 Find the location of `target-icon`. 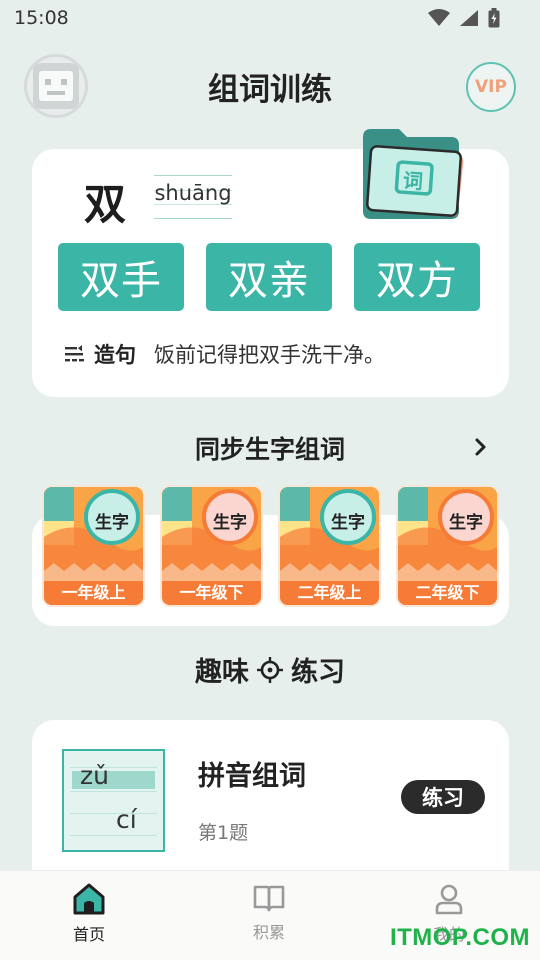

target-icon is located at coordinates (270, 669).